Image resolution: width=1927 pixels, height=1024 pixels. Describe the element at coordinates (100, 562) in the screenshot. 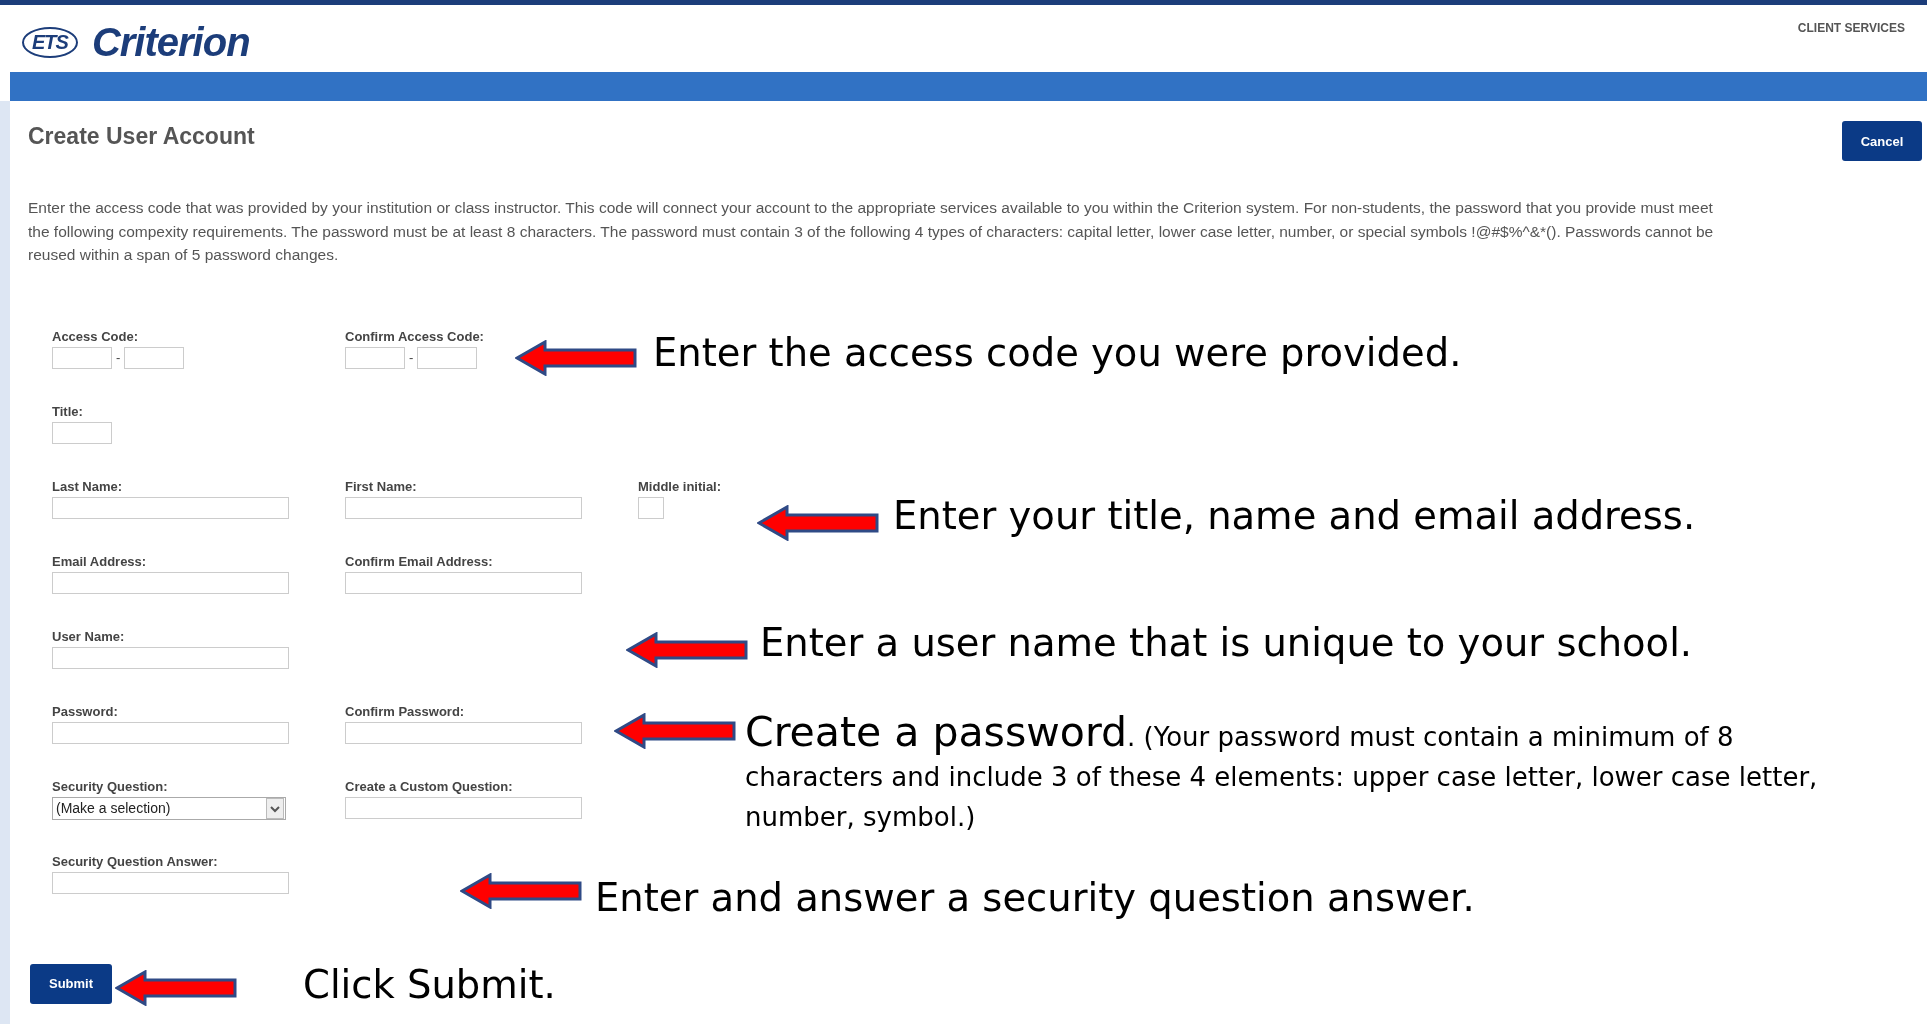

I see `field-label: Email Address:` at that location.